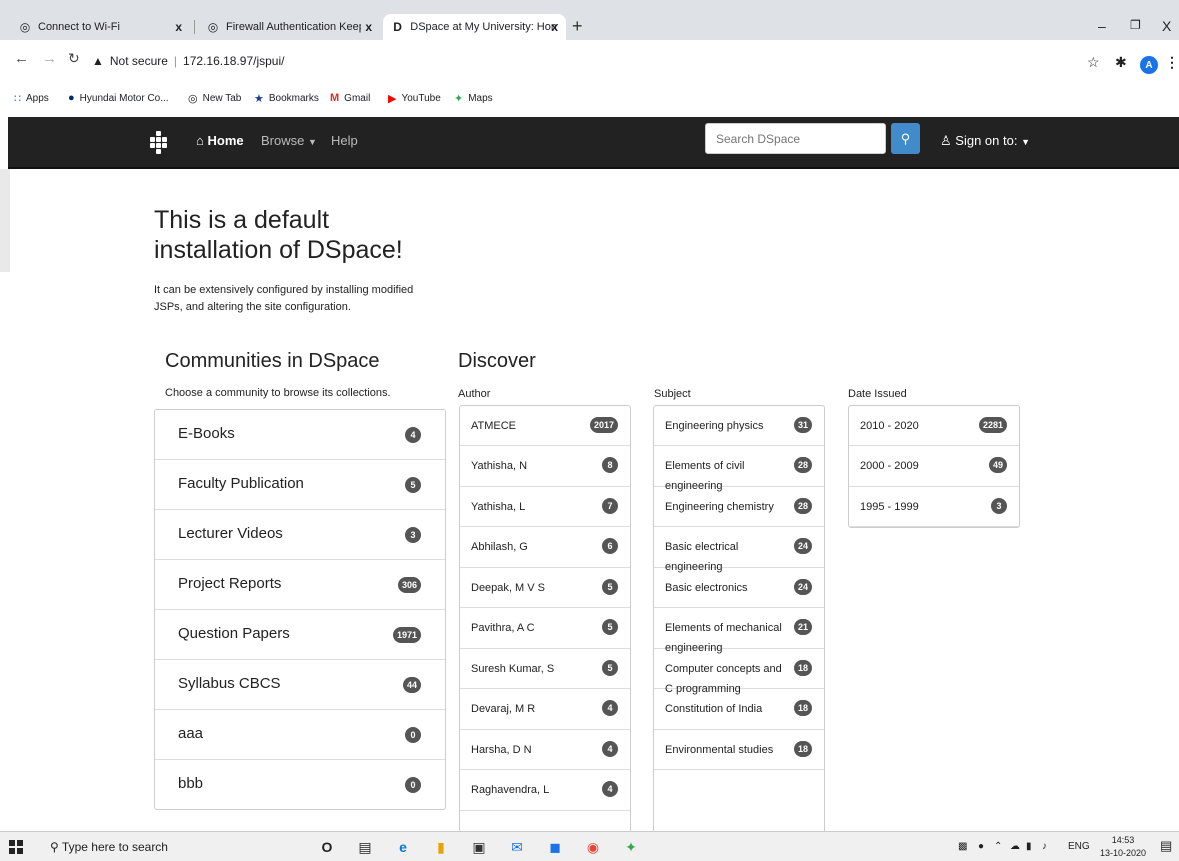 This screenshot has width=1179, height=861. Describe the element at coordinates (517, 847) in the screenshot. I see `mail-icon: ✉` at that location.